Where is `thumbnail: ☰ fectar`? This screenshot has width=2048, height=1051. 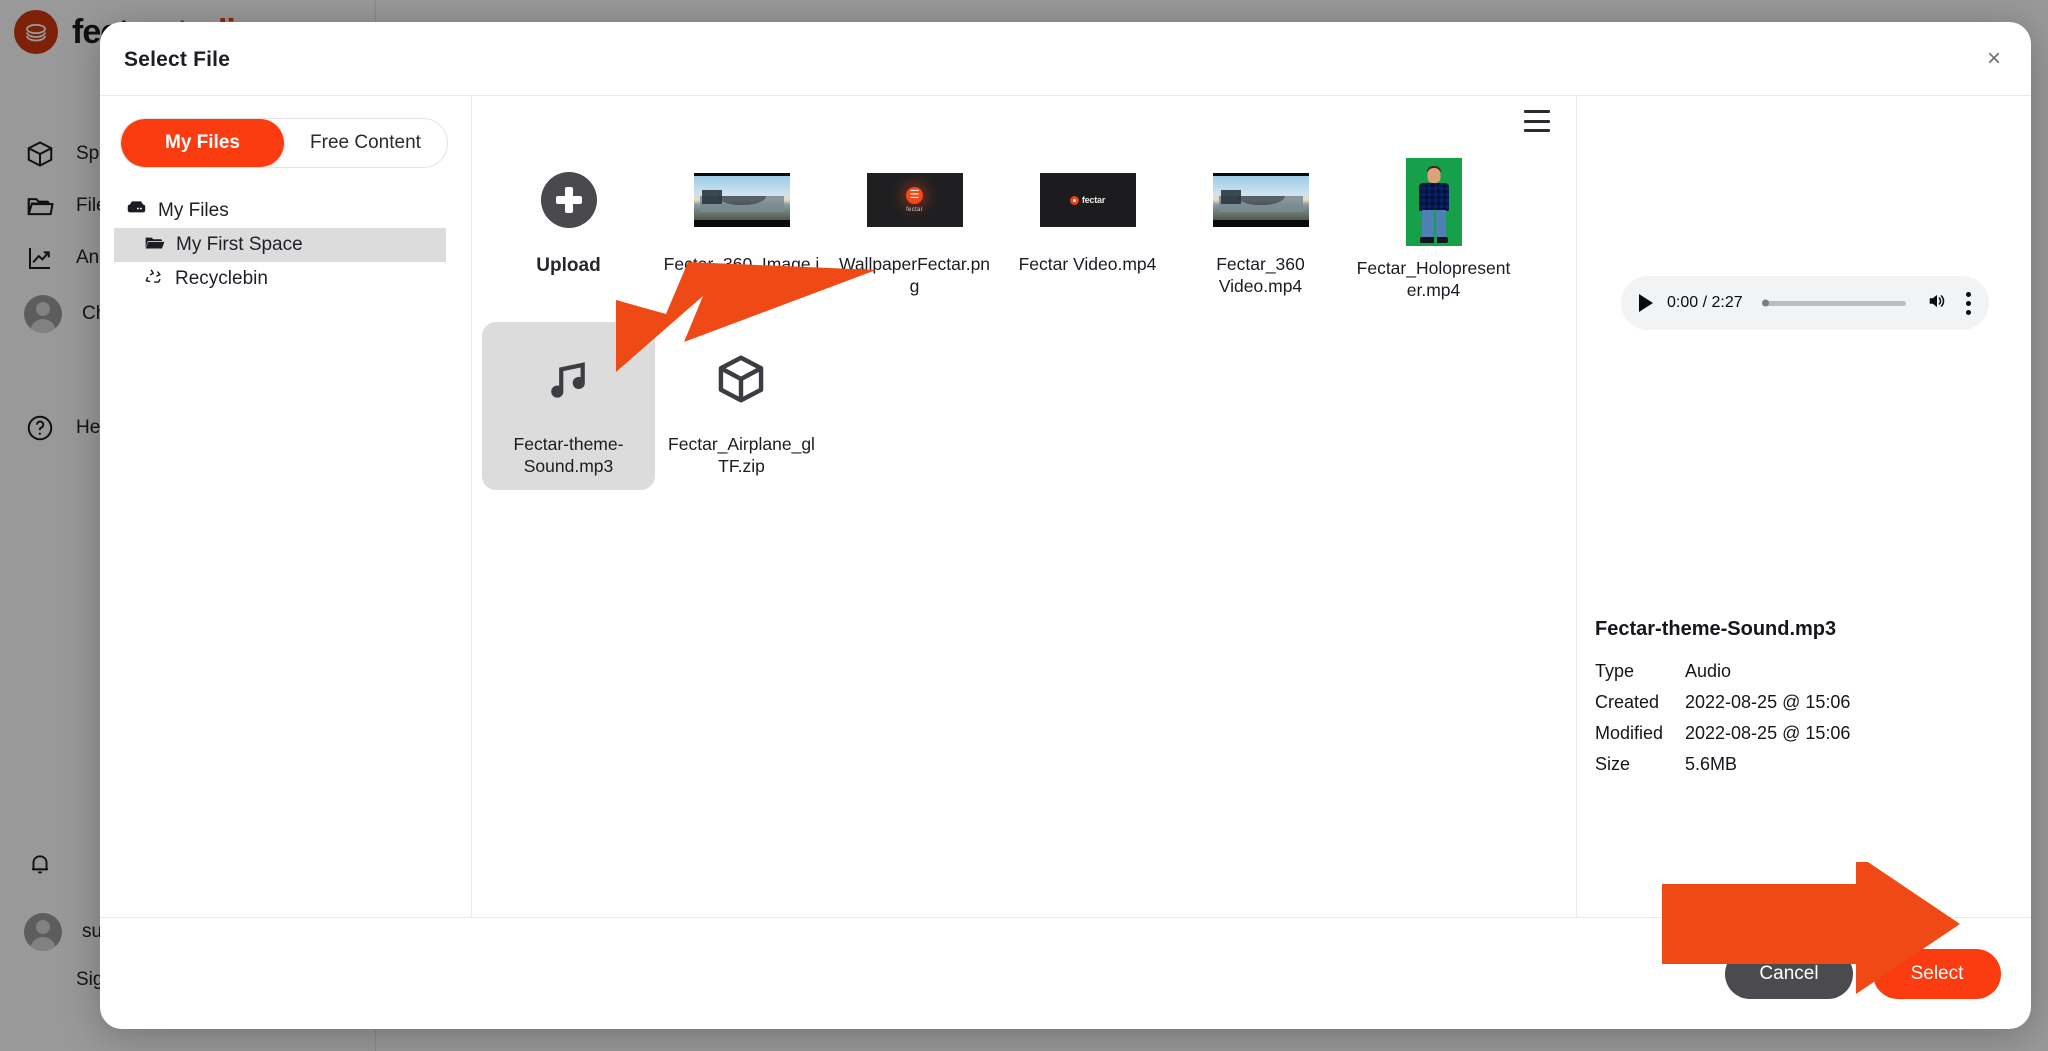
thumbnail: ☰ fectar is located at coordinates (914, 200).